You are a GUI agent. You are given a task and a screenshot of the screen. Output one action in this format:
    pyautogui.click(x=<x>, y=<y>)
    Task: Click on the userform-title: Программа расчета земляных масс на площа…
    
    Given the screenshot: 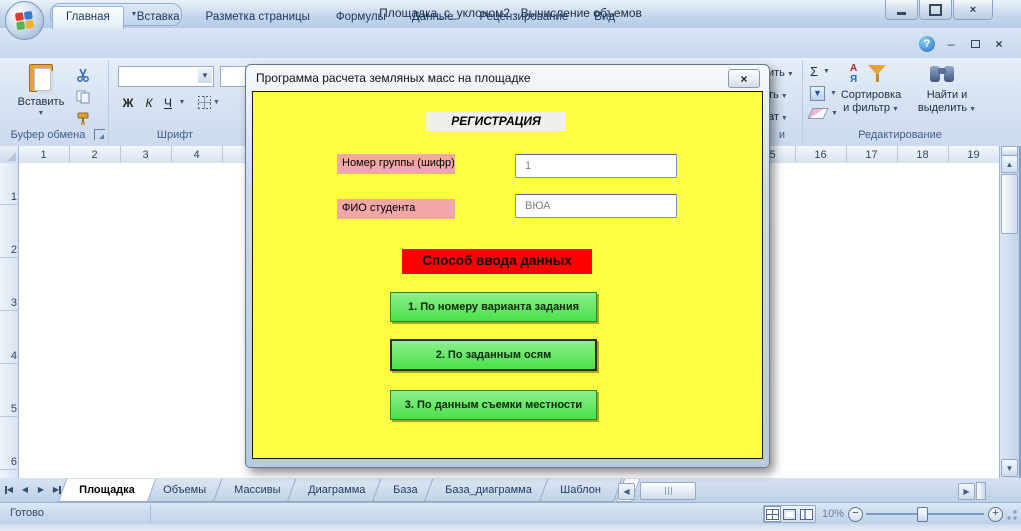 What is the action you would take?
    pyautogui.click(x=393, y=78)
    